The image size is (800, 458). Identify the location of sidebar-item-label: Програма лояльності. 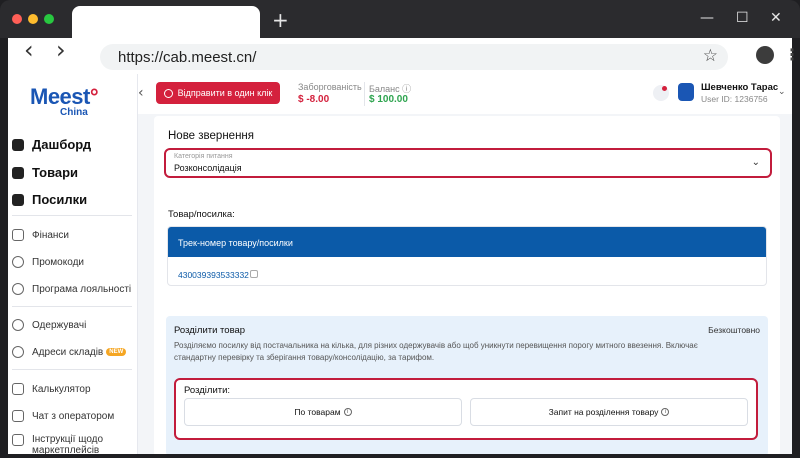
(82, 289).